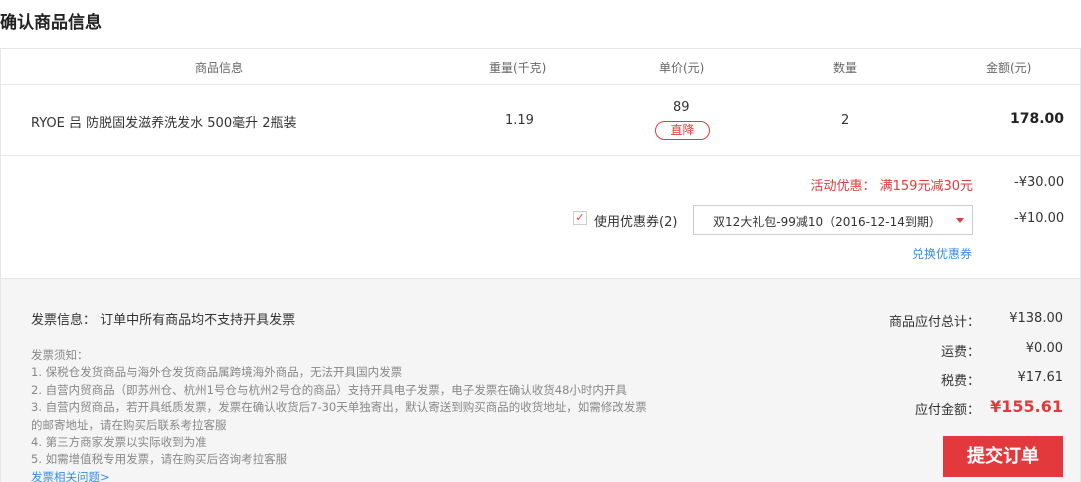  Describe the element at coordinates (519, 120) in the screenshot. I see `product-weight: 1.19` at that location.